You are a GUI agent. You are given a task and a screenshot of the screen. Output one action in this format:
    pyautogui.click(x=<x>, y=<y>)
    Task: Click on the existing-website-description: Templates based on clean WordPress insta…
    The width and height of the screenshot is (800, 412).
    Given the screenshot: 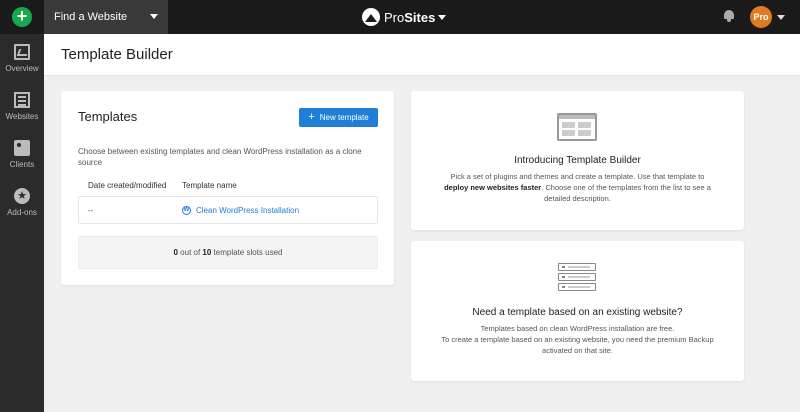 What is the action you would take?
    pyautogui.click(x=577, y=339)
    